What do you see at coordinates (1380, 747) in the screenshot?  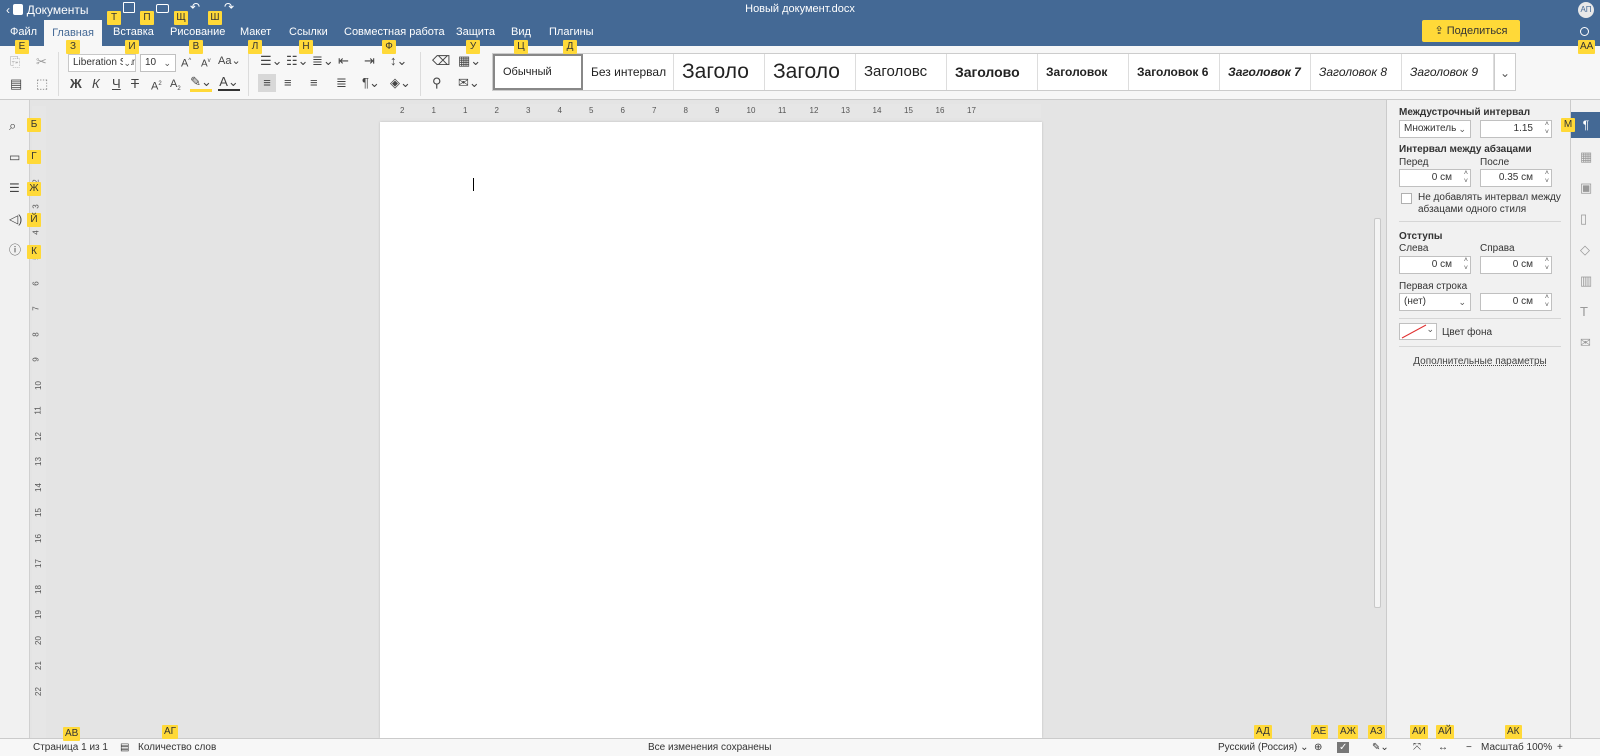 I see `track-changes-icon: ✎⌄` at bounding box center [1380, 747].